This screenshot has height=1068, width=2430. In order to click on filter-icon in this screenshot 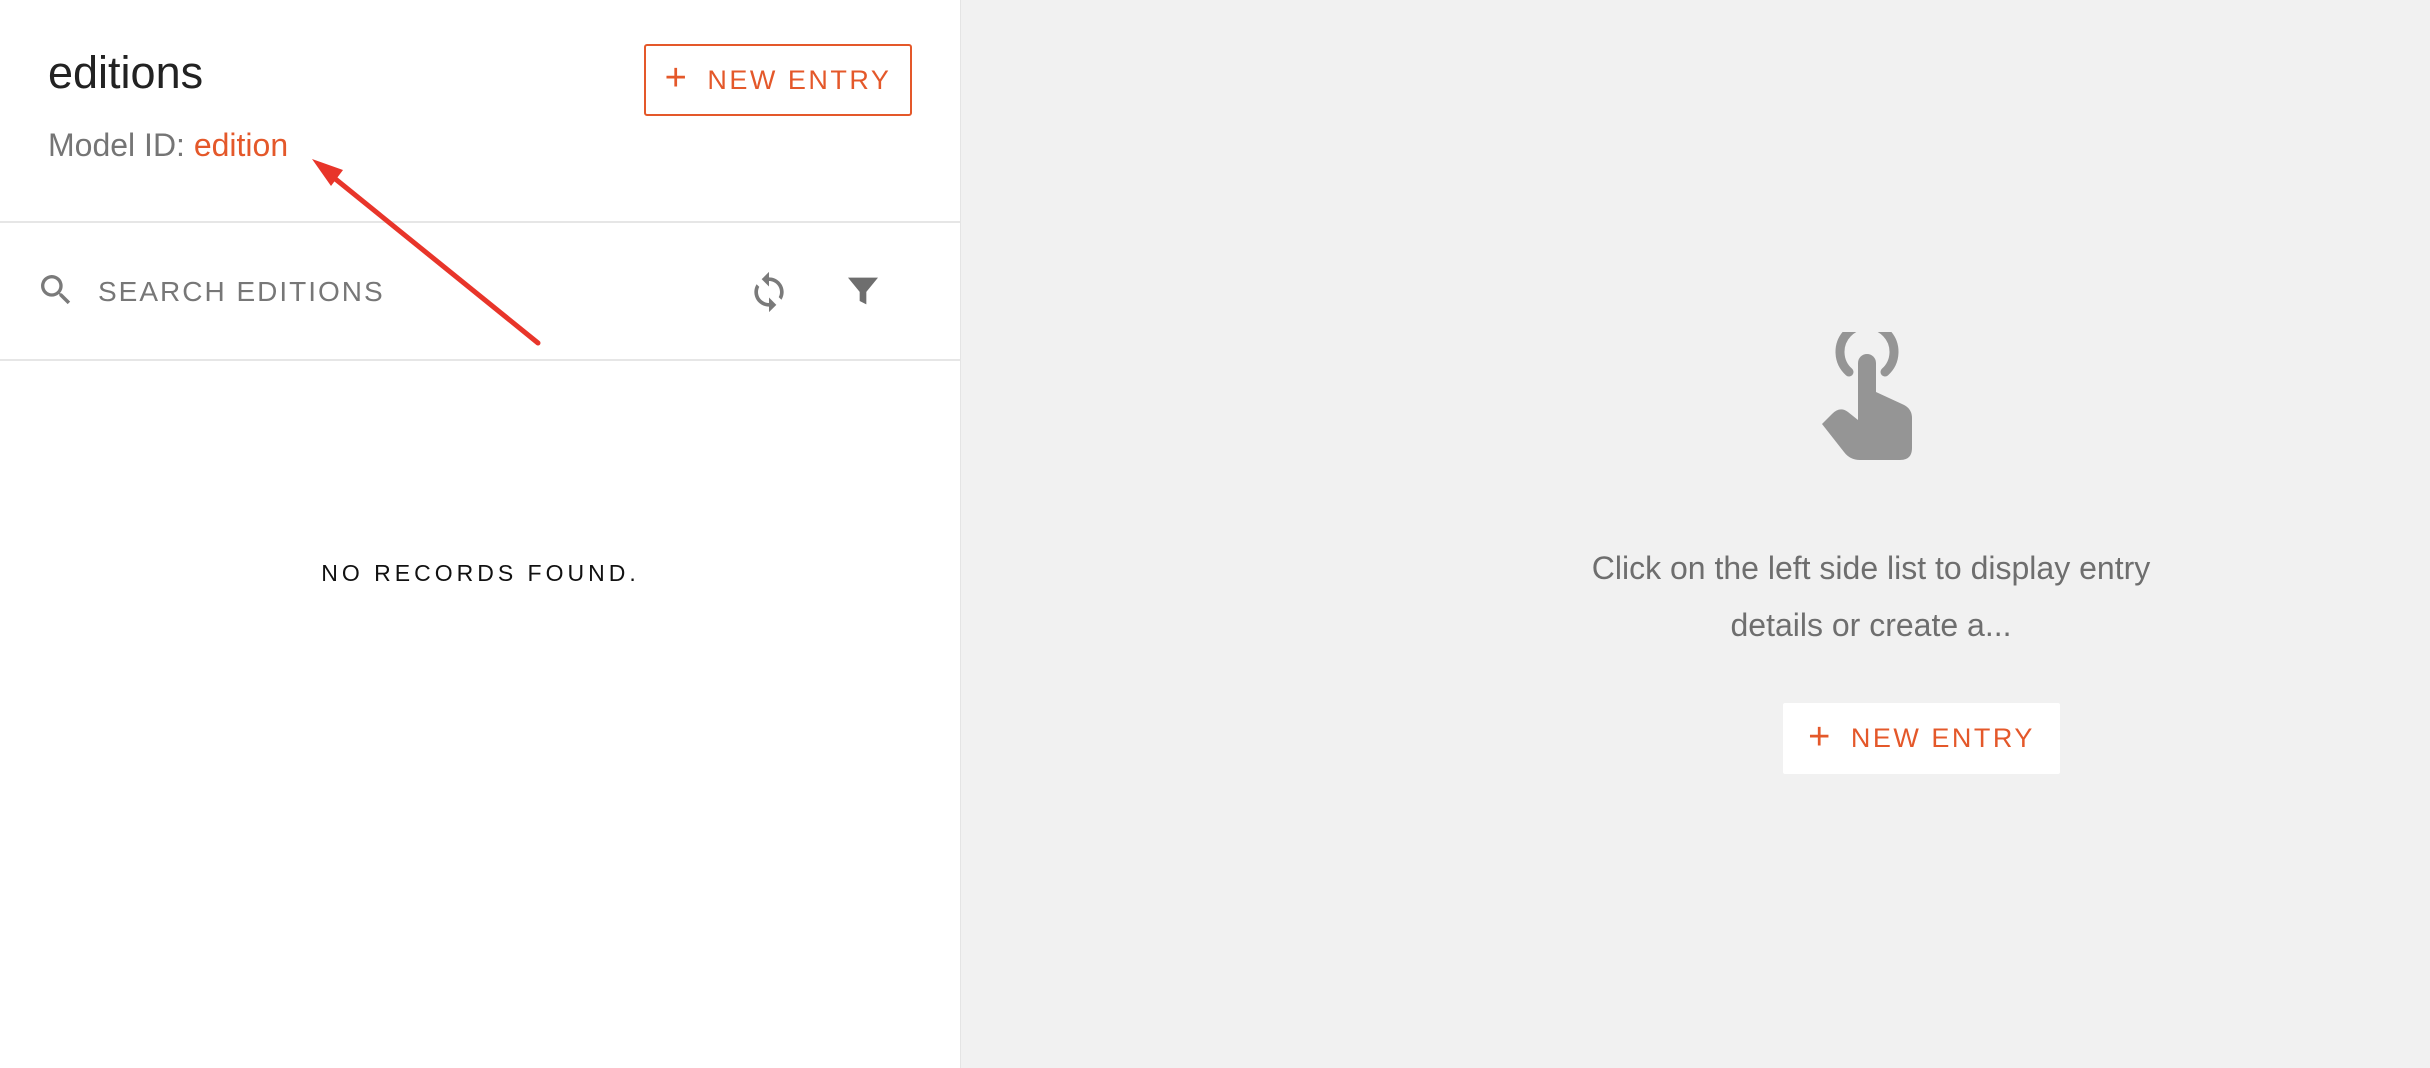, I will do `click(863, 291)`.